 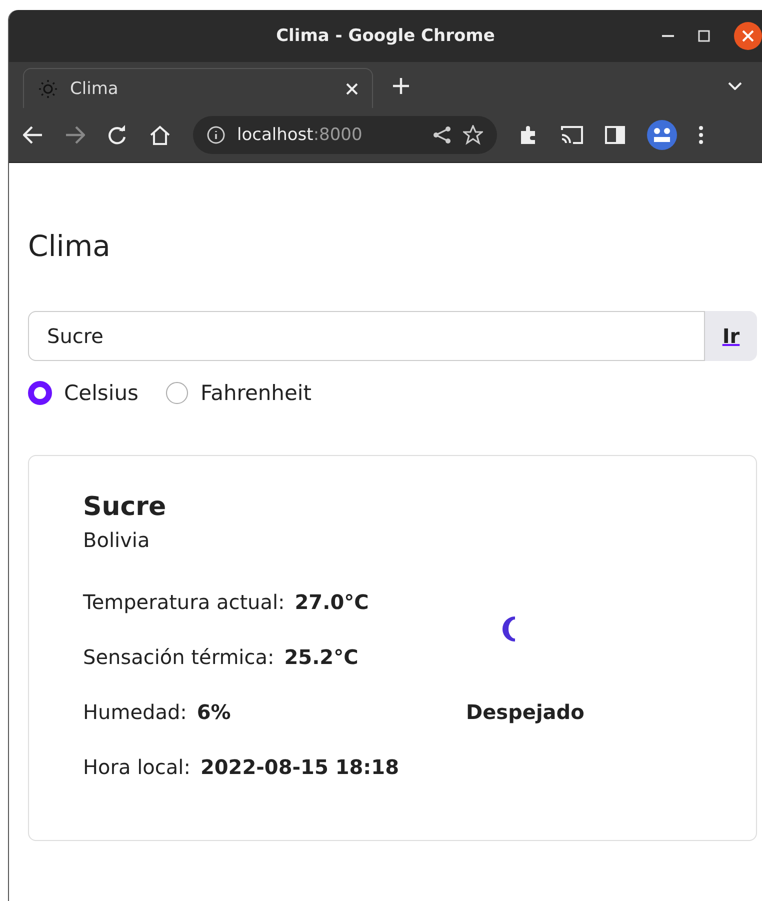 What do you see at coordinates (117, 135) in the screenshot?
I see `reload-icon` at bounding box center [117, 135].